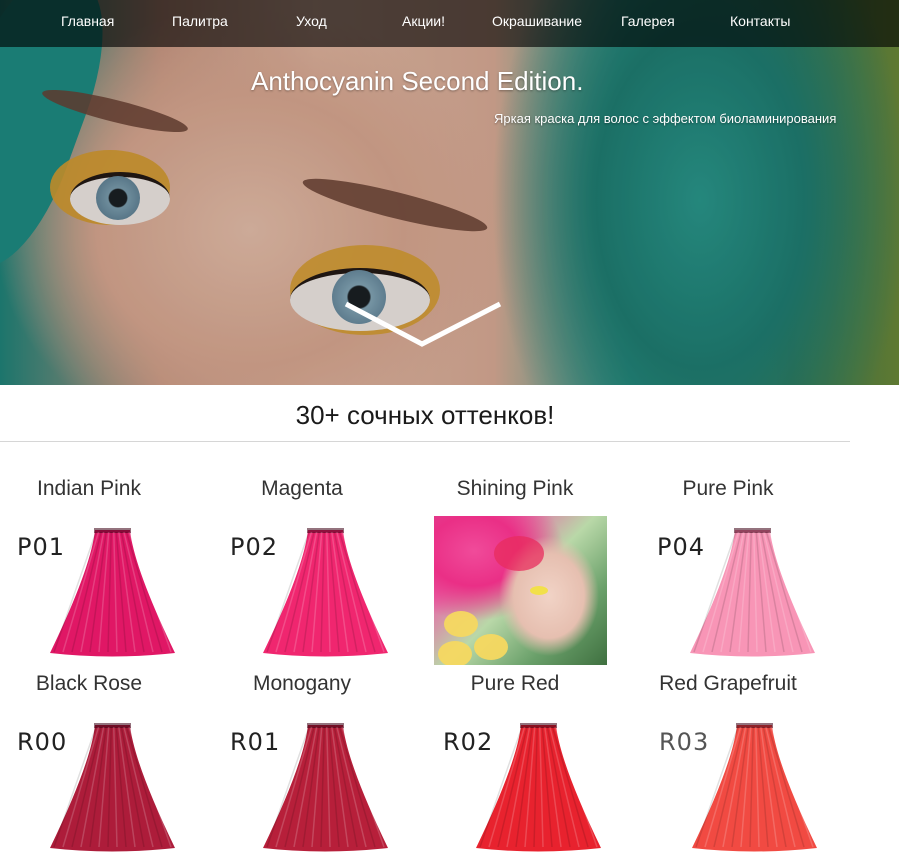  What do you see at coordinates (515, 489) in the screenshot?
I see `swatch-label-shining-pink: Shining Pink` at bounding box center [515, 489].